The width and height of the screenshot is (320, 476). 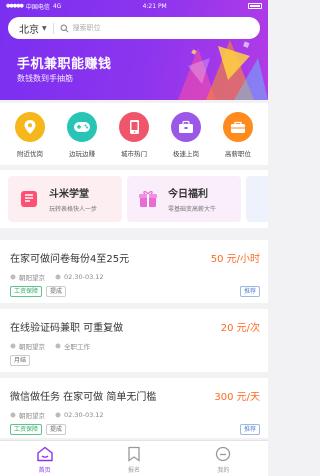 I want to click on category-high-pay: 高薪职位, so click(x=238, y=134).